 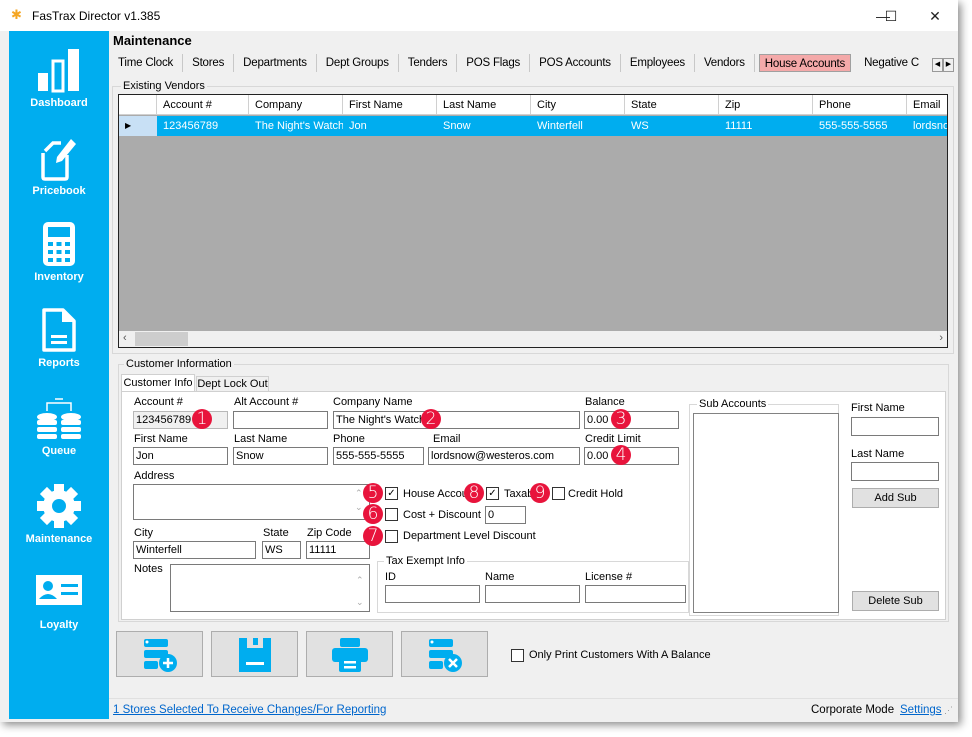 What do you see at coordinates (358, 63) in the screenshot?
I see `tab-dept-groups: Dept Groups` at bounding box center [358, 63].